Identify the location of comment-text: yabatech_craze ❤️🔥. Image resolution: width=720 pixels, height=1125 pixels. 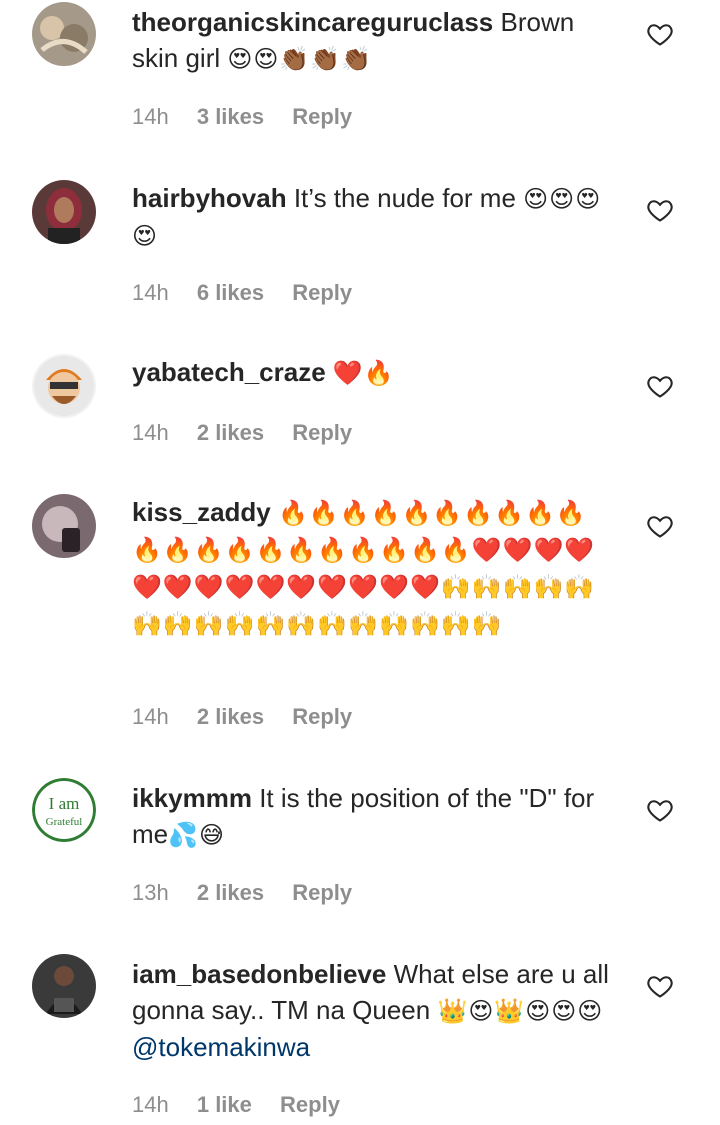
(372, 372).